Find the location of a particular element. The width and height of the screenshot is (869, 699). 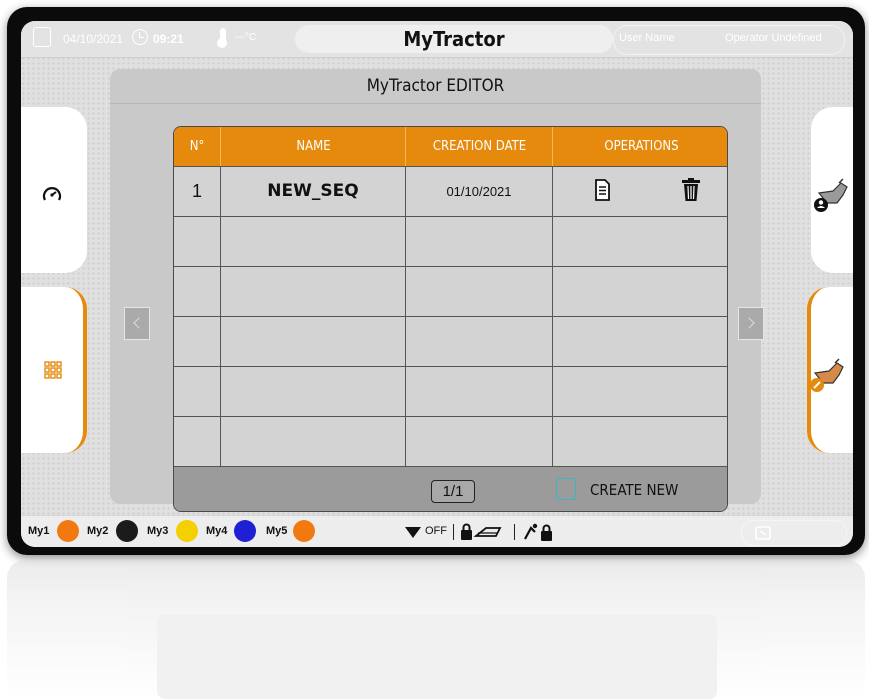

operator-label: Operator Undefined is located at coordinates (773, 38).